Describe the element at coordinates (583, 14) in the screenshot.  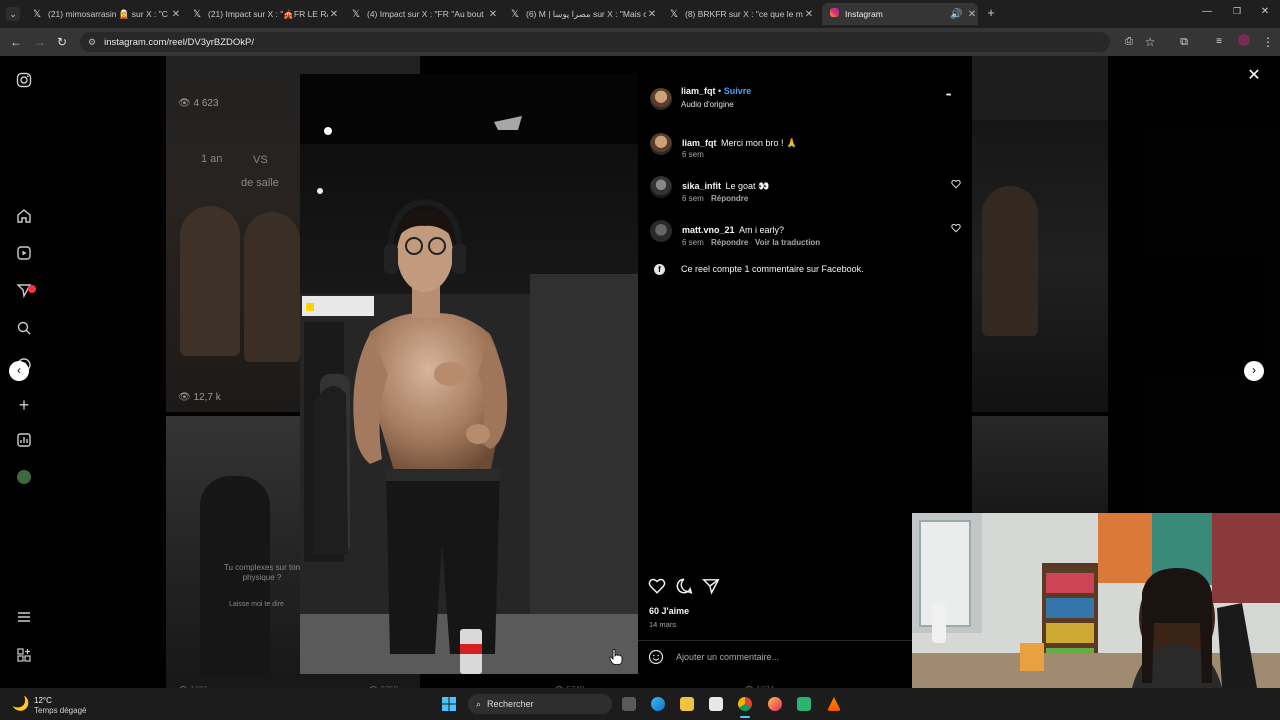
I see `browser-tab: 𝕏 (6) M | ﻣﺼﺮﺍ ﭘﻮﺳﺎ sur X : "Mais c ✕` at that location.